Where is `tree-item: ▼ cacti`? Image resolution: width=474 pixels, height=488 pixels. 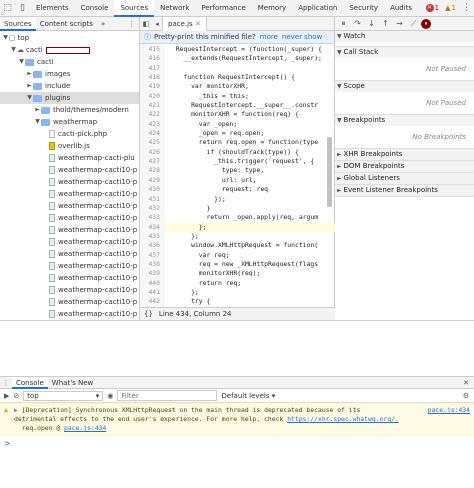 tree-item: ▼ cacti is located at coordinates (69, 62).